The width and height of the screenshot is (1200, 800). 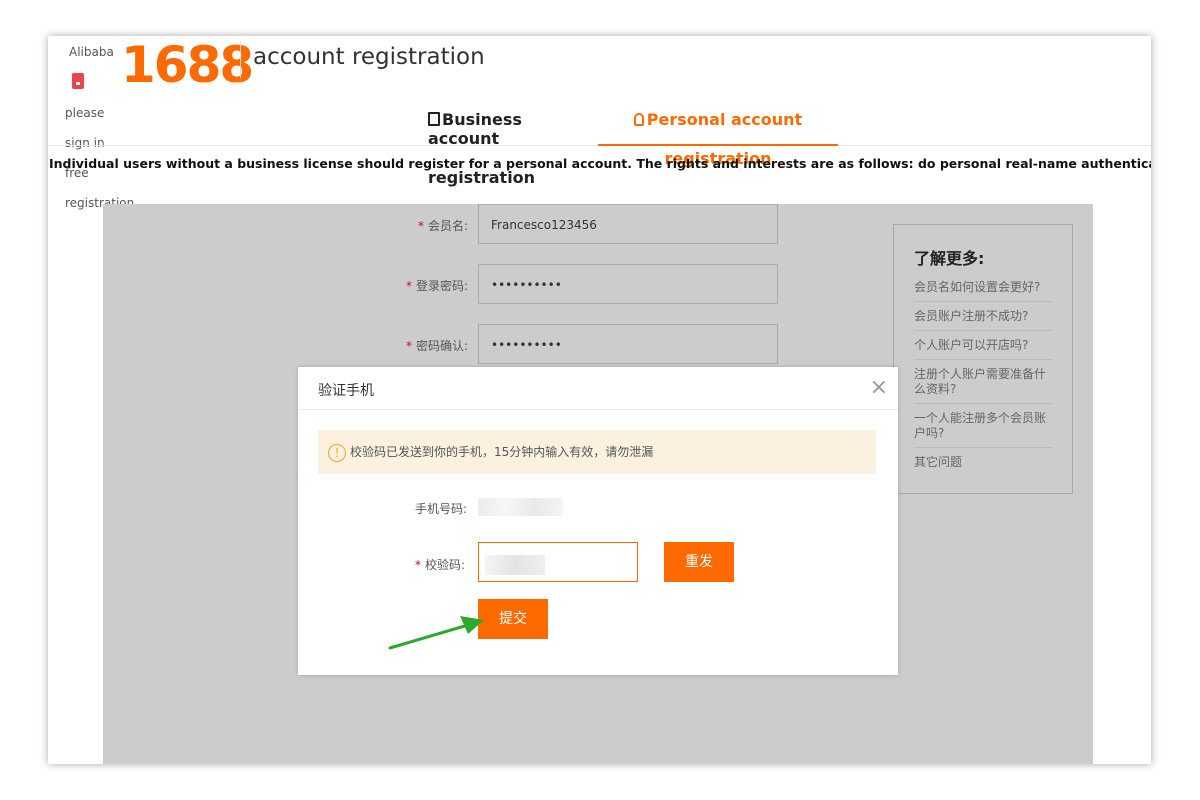 I want to click on verification-code-input, so click(x=558, y=562).